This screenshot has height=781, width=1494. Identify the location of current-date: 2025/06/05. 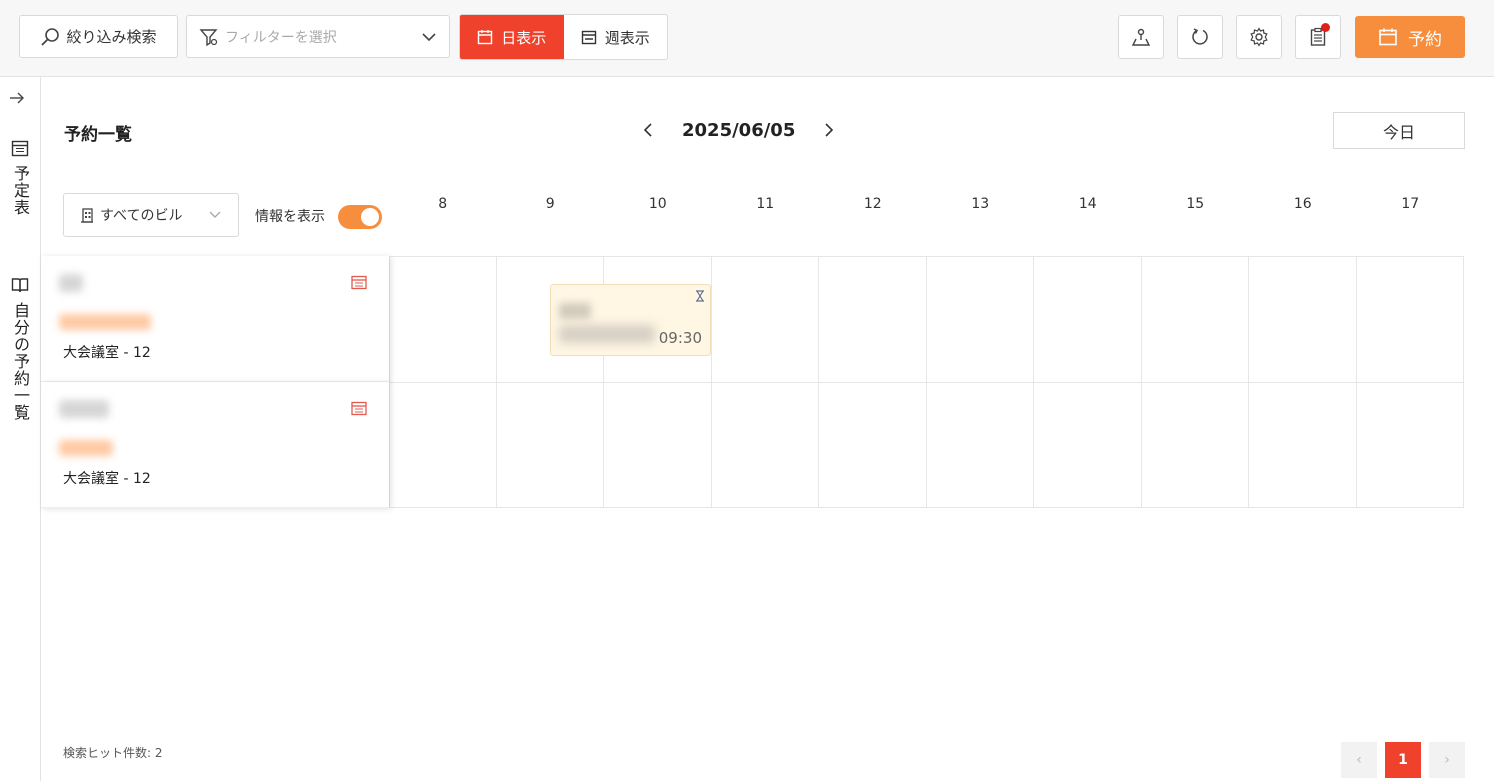
(739, 130).